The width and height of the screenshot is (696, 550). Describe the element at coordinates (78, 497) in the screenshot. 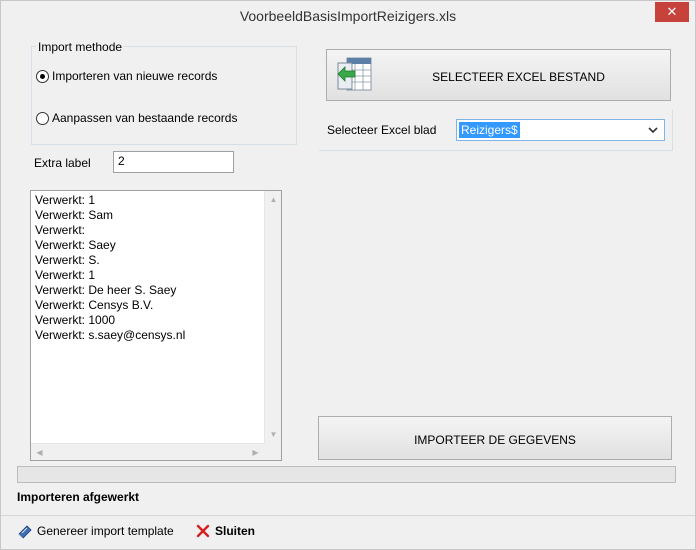

I see `status-text: Importeren afgewerkt` at that location.